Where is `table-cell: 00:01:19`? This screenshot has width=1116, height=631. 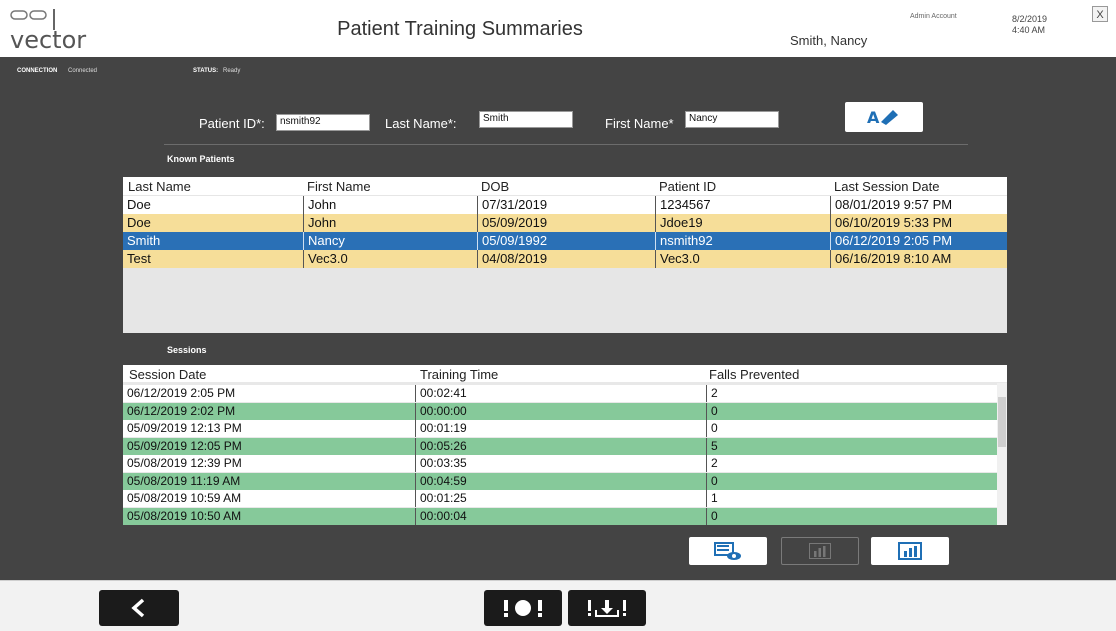
table-cell: 00:01:19 is located at coordinates (560, 428).